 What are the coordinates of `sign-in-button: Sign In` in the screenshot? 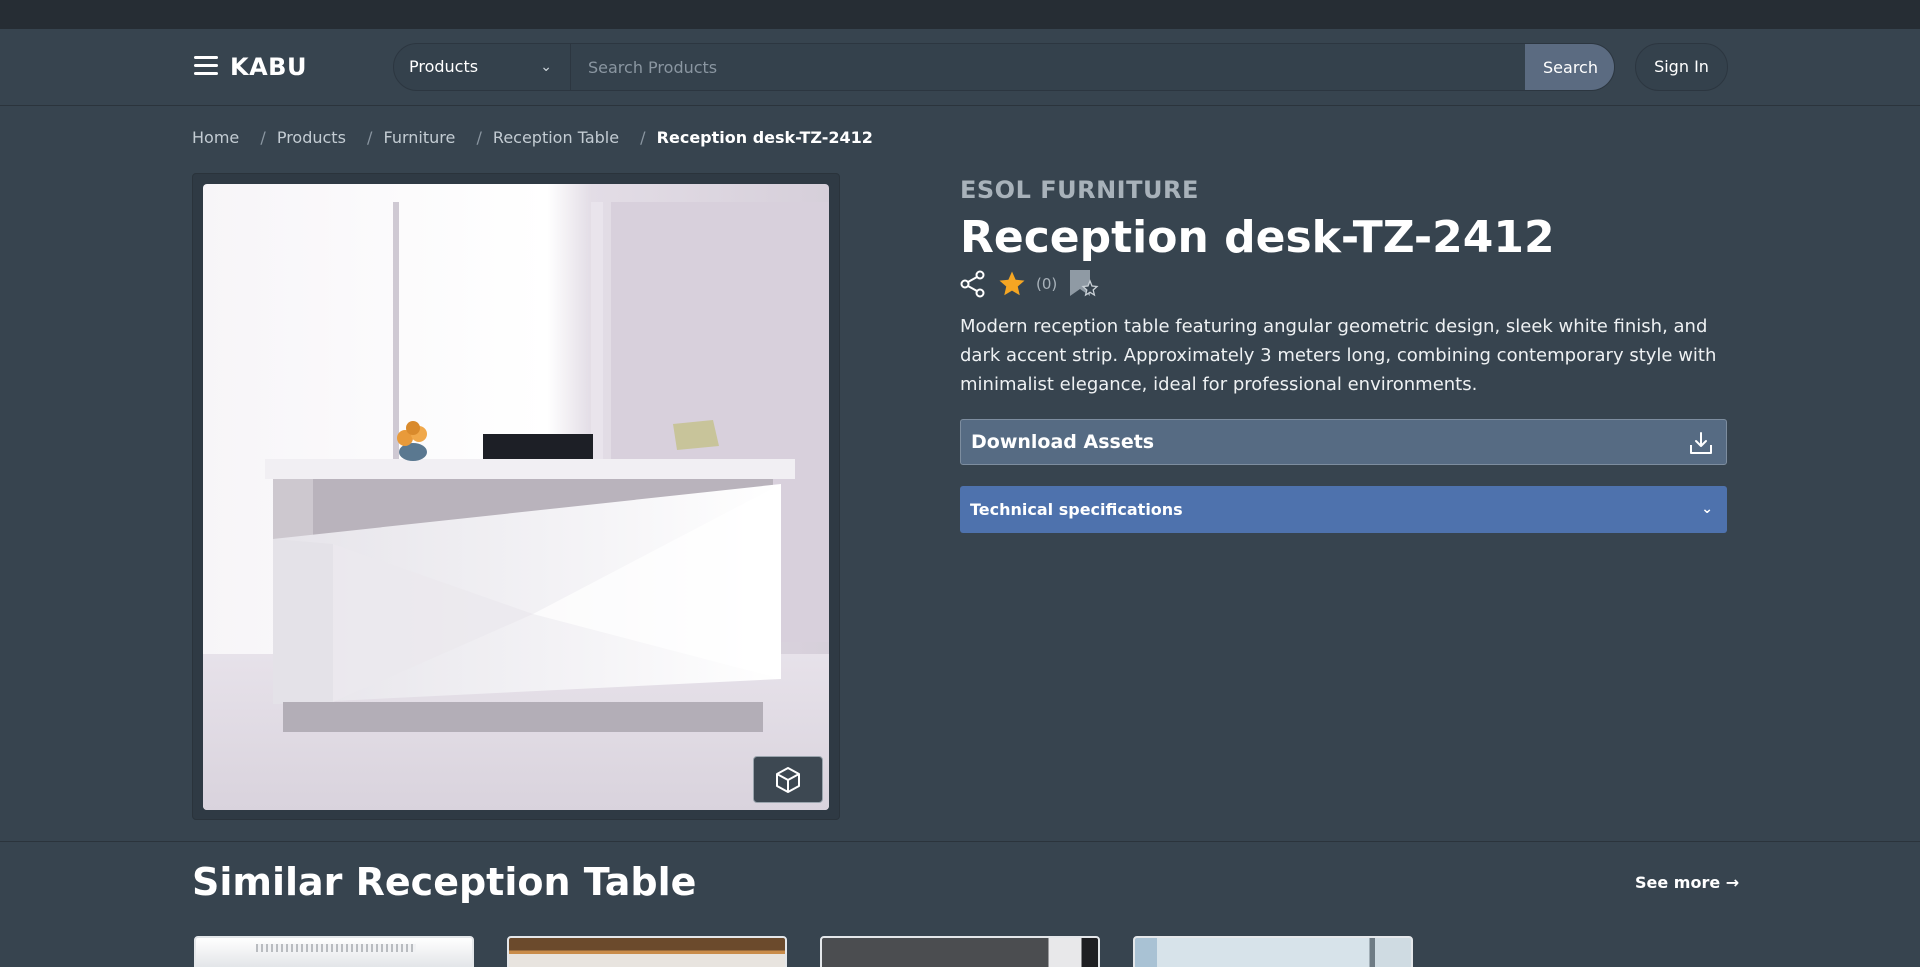 It's located at (1681, 67).